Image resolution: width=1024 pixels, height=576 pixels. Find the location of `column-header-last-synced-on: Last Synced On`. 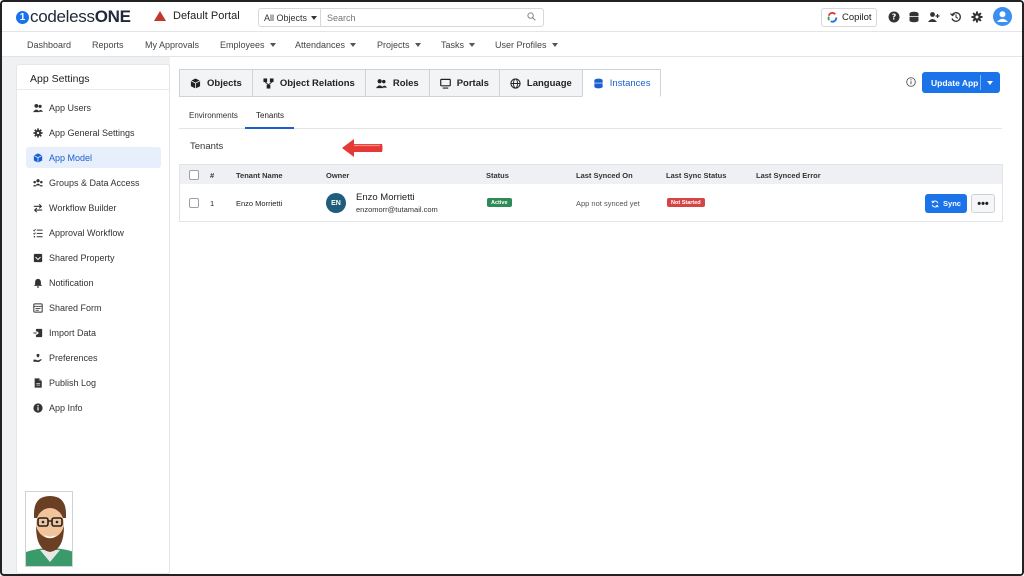

column-header-last-synced-on: Last Synced On is located at coordinates (604, 175).